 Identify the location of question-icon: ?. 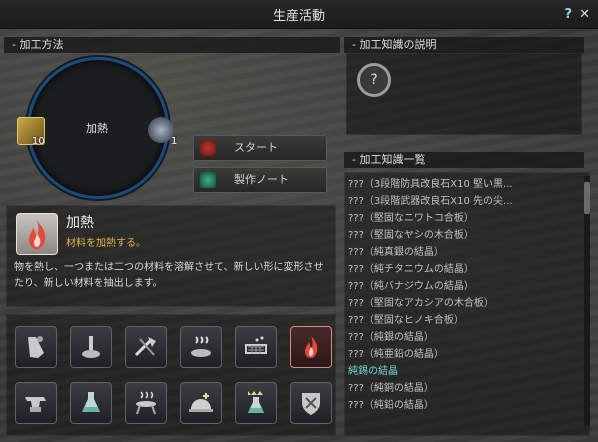
(374, 80).